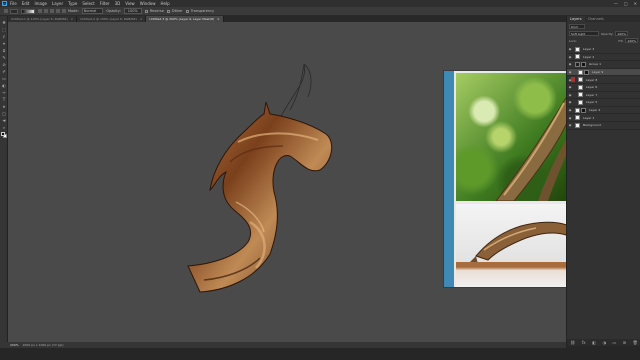 The image size is (640, 360). Describe the element at coordinates (584, 33) in the screenshot. I see `blend-mode-dropdown: Soft Light` at that location.